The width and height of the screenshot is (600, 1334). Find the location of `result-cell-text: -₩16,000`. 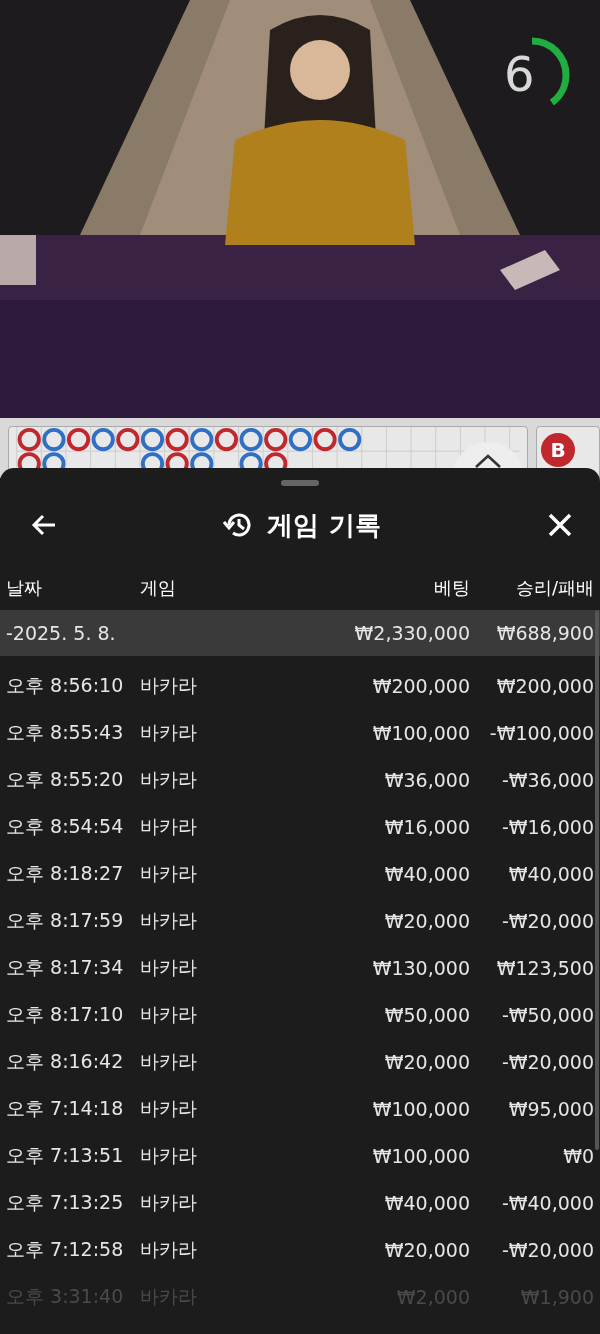

result-cell-text: -₩16,000 is located at coordinates (547, 826).